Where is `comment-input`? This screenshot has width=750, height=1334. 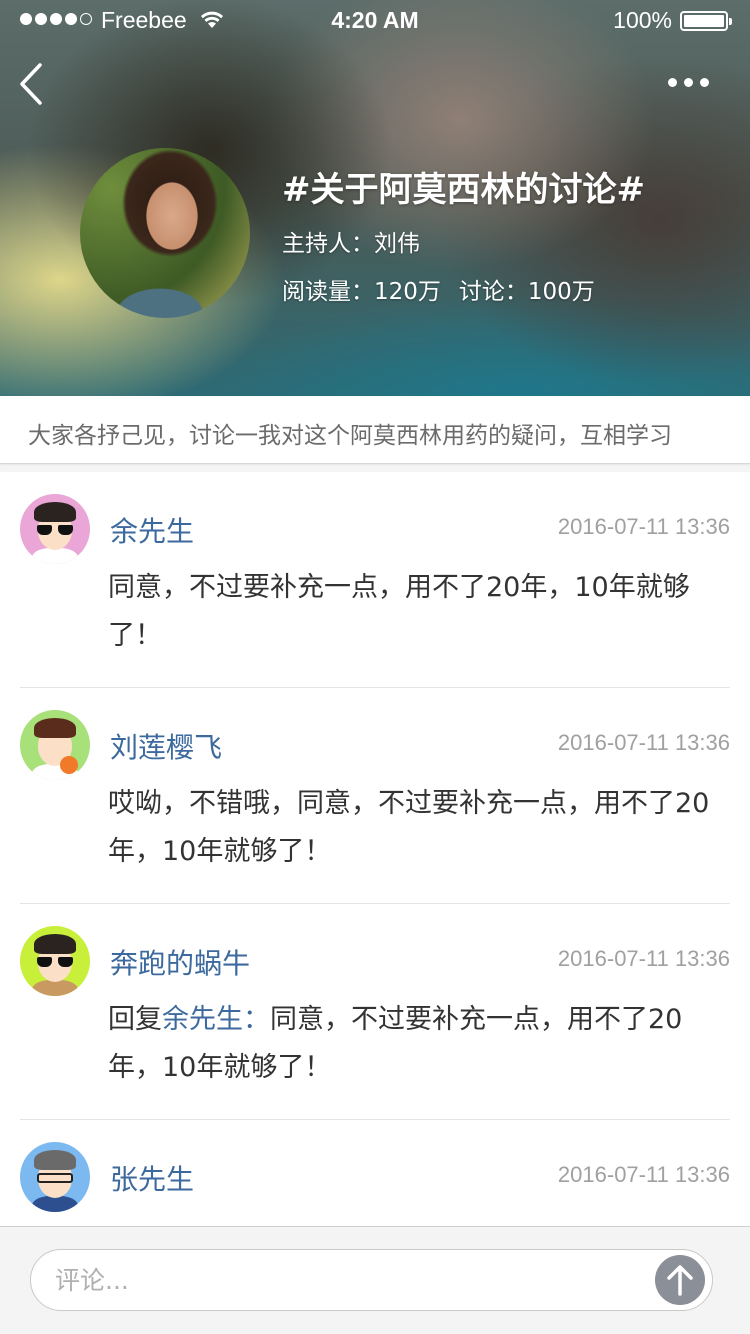 comment-input is located at coordinates (371, 1280).